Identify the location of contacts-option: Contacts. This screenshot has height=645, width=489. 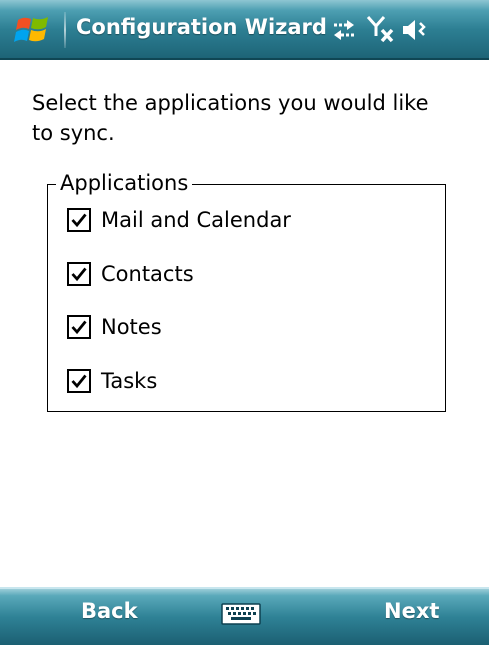
(130, 274).